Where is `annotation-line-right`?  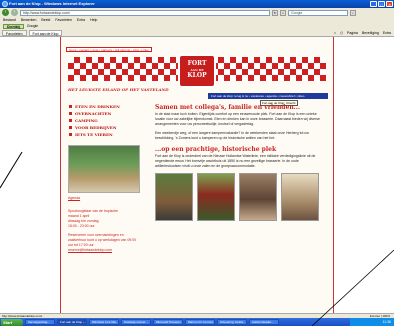 annotation-line-right is located at coordinates (352, 287).